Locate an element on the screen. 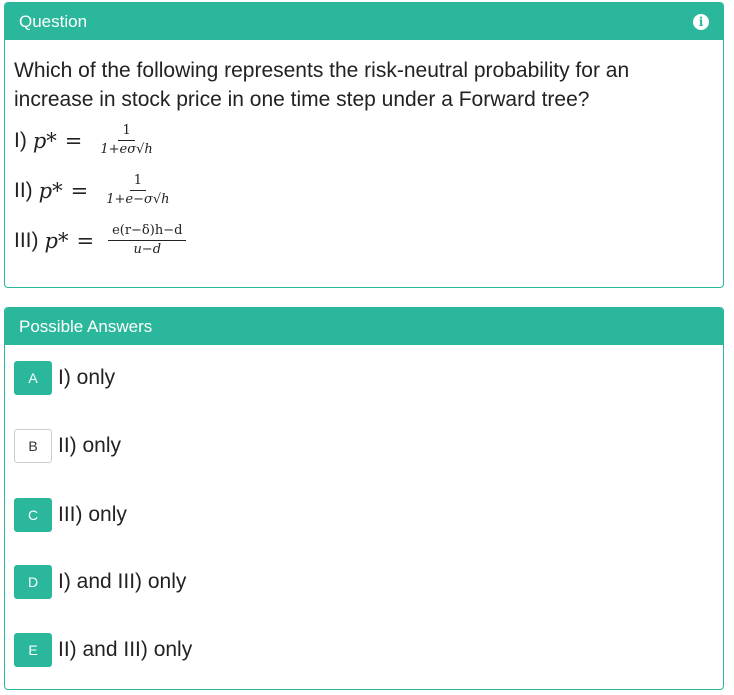 The image size is (734, 695). option-fraction: 1 1+eσ√h is located at coordinates (126, 140).